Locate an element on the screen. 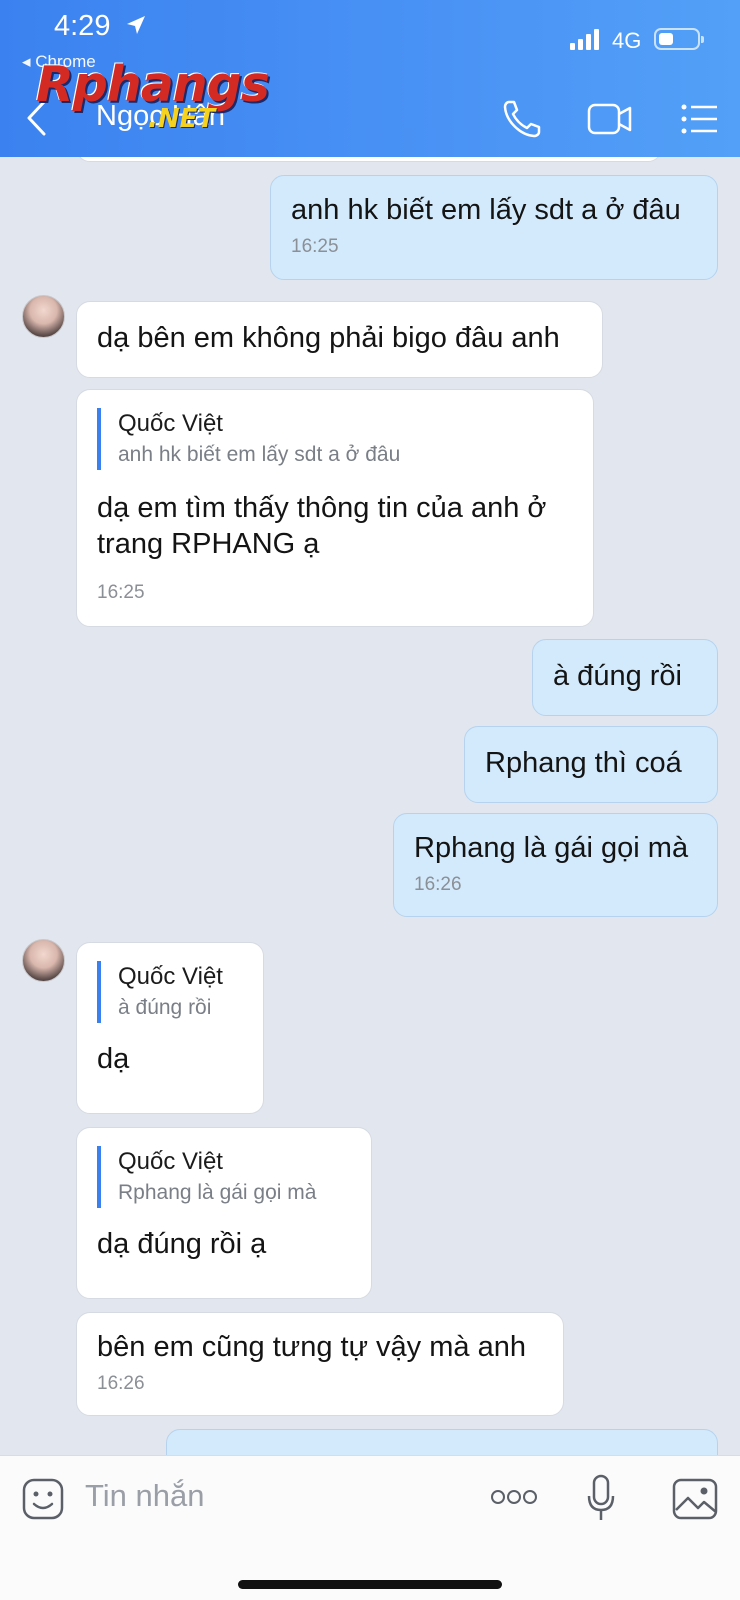 This screenshot has height=1600, width=740. incoming-message: bên em cũng tưng tự vậy mà anh 16:26 is located at coordinates (320, 1364).